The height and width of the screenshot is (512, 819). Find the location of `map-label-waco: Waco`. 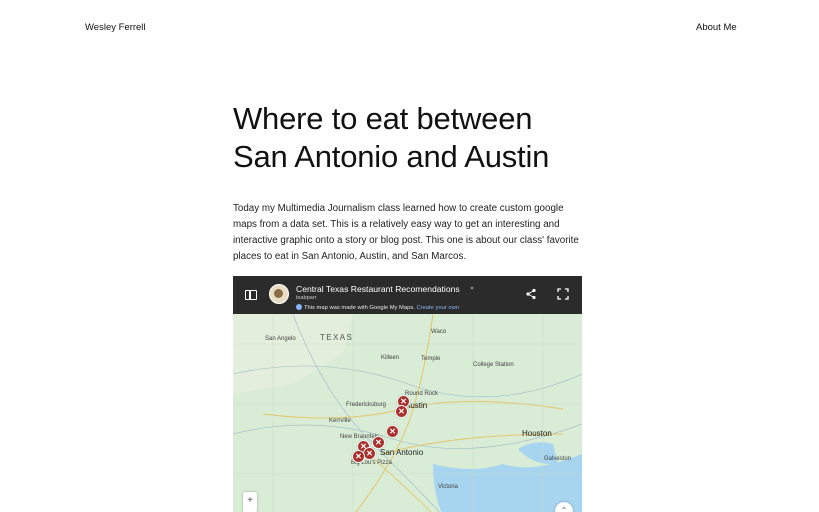

map-label-waco: Waco is located at coordinates (439, 332).